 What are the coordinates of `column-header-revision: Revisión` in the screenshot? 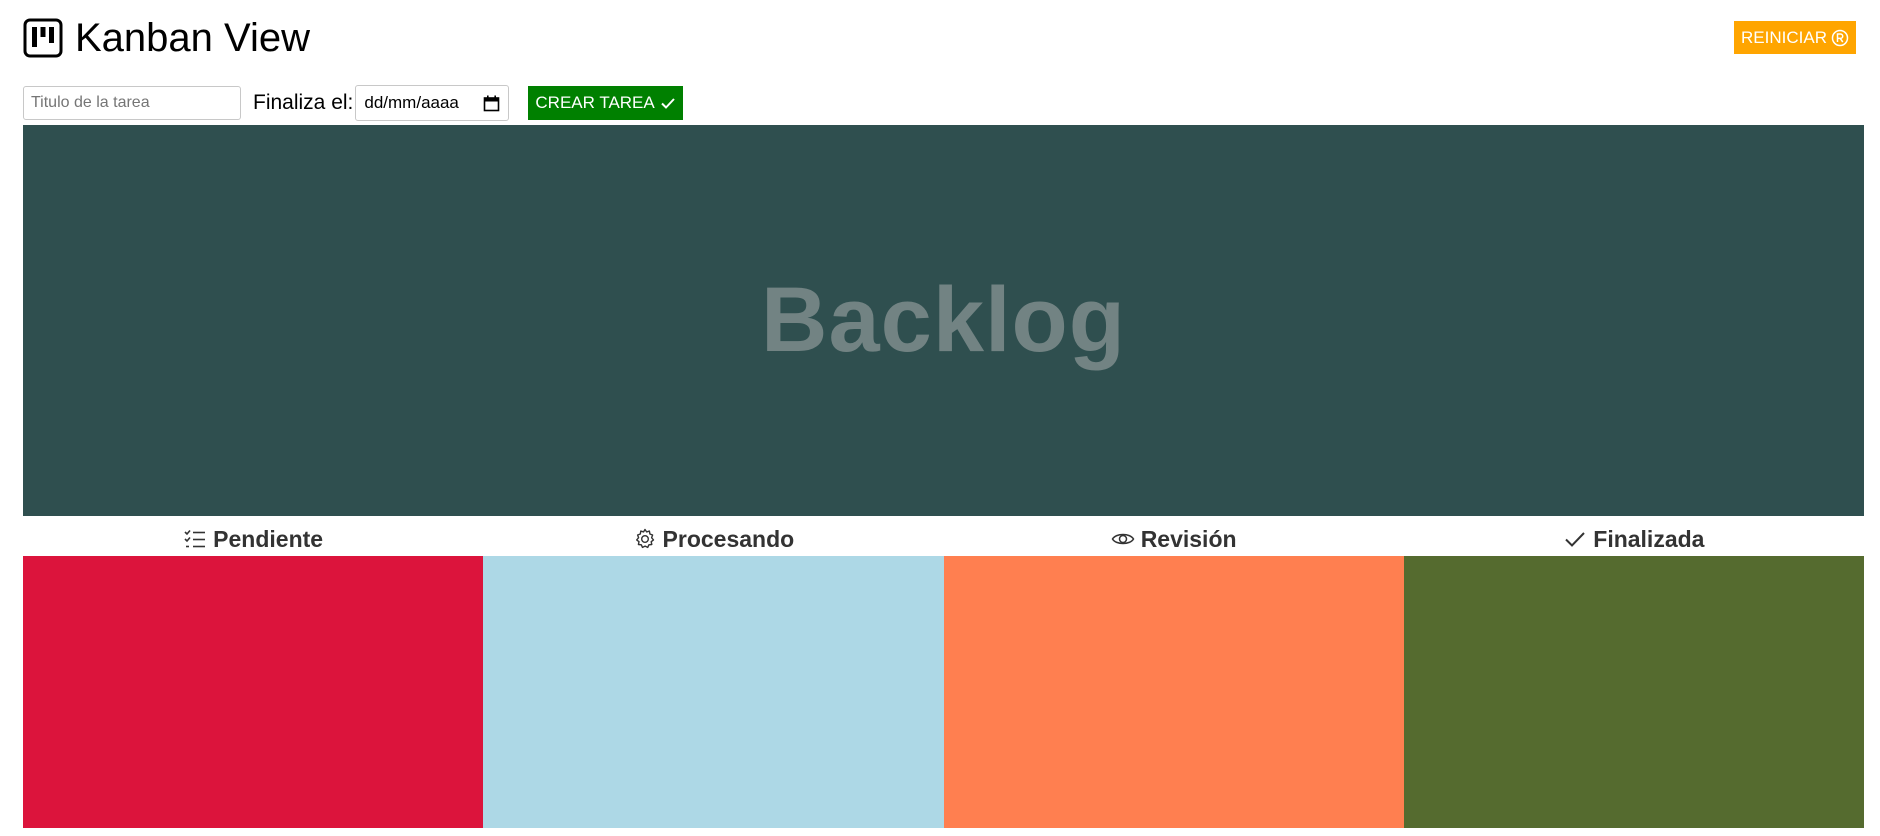 It's located at (1174, 539).